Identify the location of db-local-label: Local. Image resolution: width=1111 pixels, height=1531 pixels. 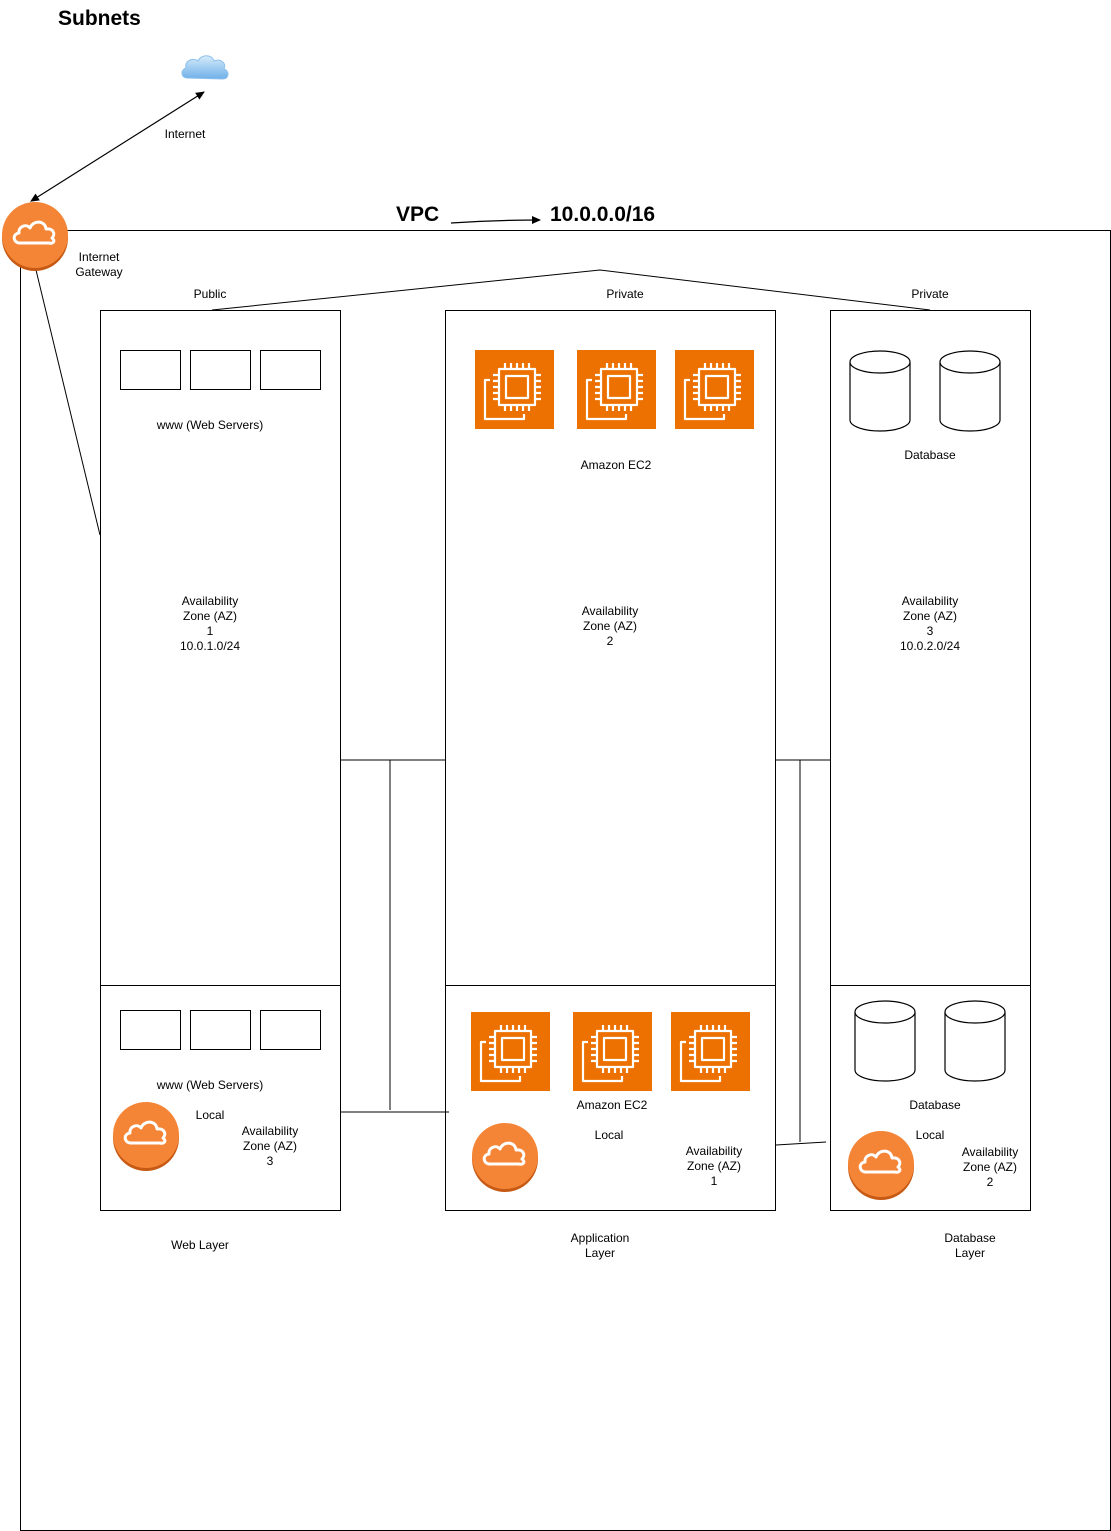
(930, 1135).